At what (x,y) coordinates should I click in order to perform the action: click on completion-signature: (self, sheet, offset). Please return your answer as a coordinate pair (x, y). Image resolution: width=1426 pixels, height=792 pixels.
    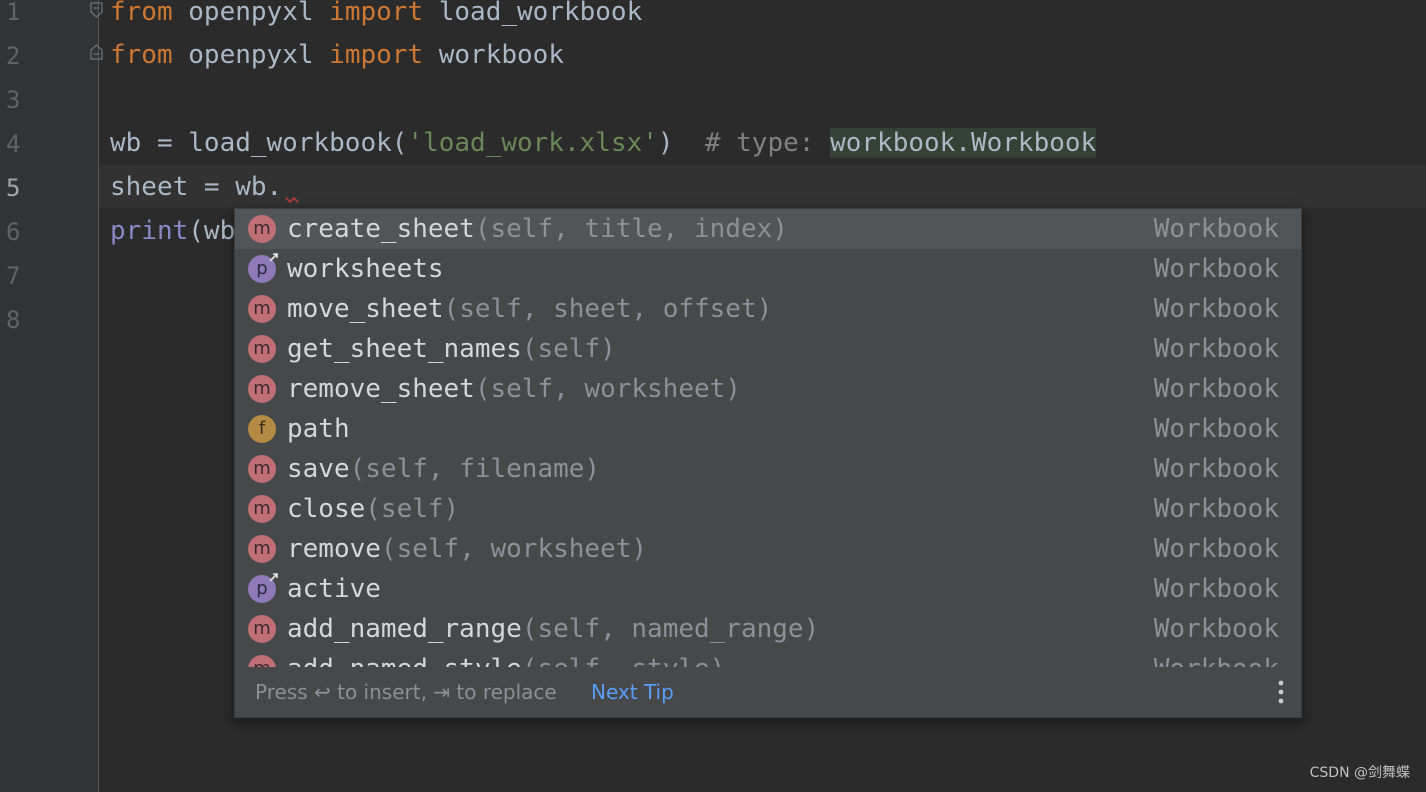
    Looking at the image, I should click on (608, 309).